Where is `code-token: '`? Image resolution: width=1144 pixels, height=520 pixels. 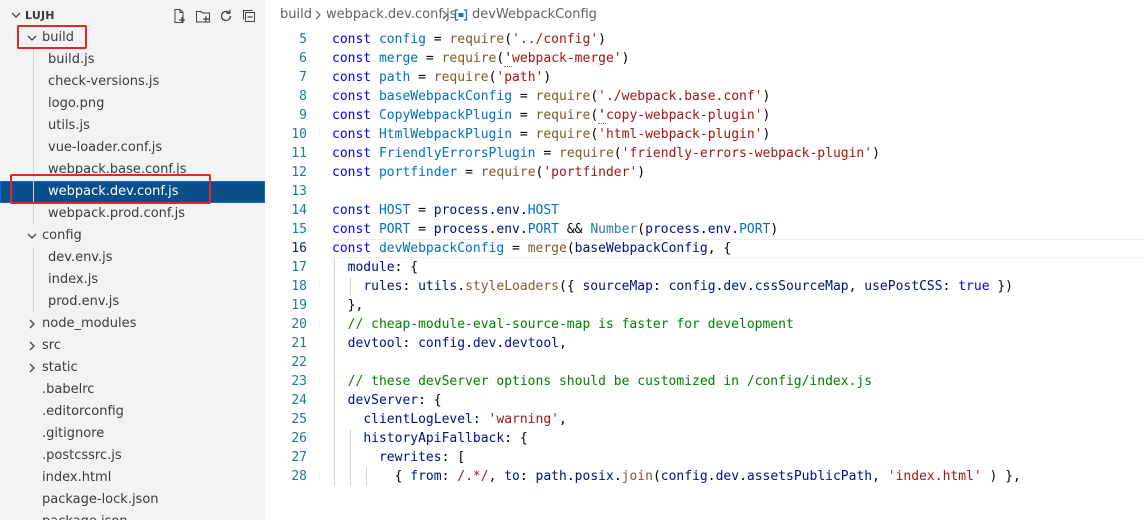
code-token: ' is located at coordinates (508, 59).